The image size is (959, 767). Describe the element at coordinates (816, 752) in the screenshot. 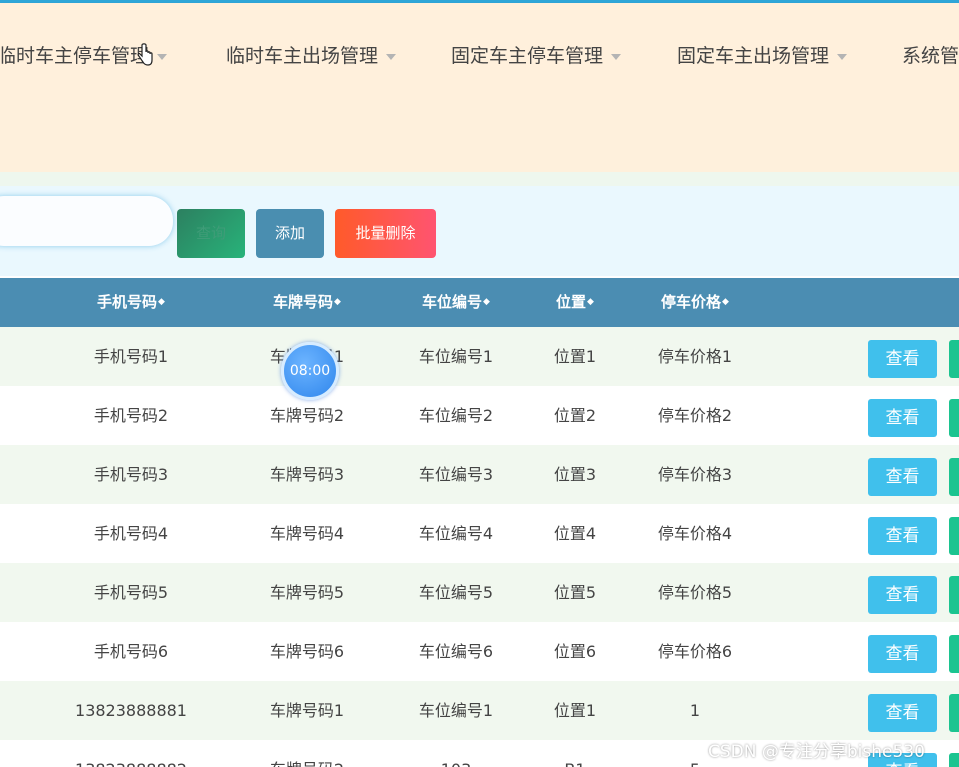

I see `watermark: CSDN @专注分享bishe530` at that location.